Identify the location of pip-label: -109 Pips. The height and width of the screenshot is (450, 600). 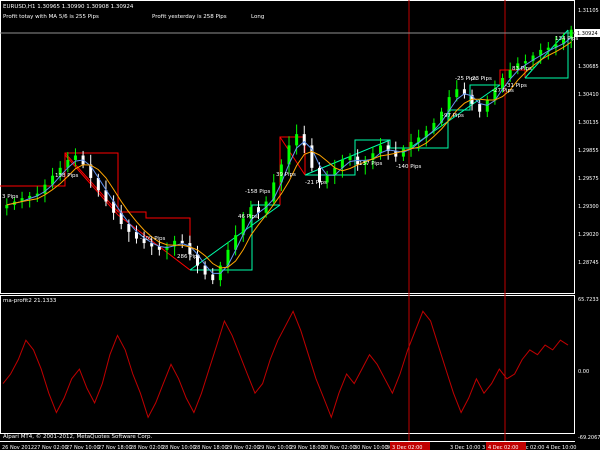
(152, 239).